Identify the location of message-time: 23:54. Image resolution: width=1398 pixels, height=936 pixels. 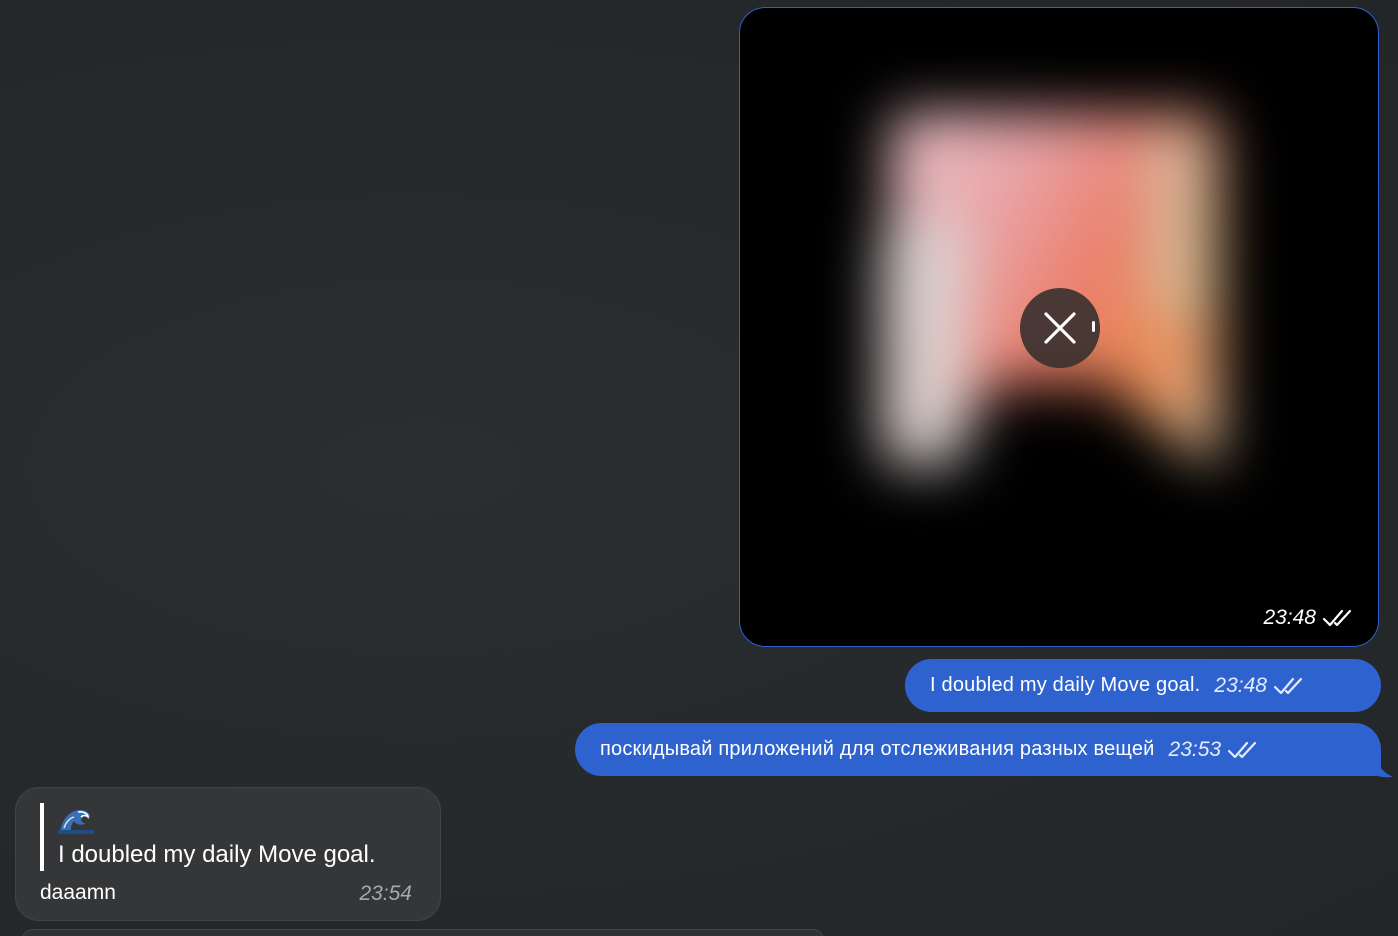
(385, 893).